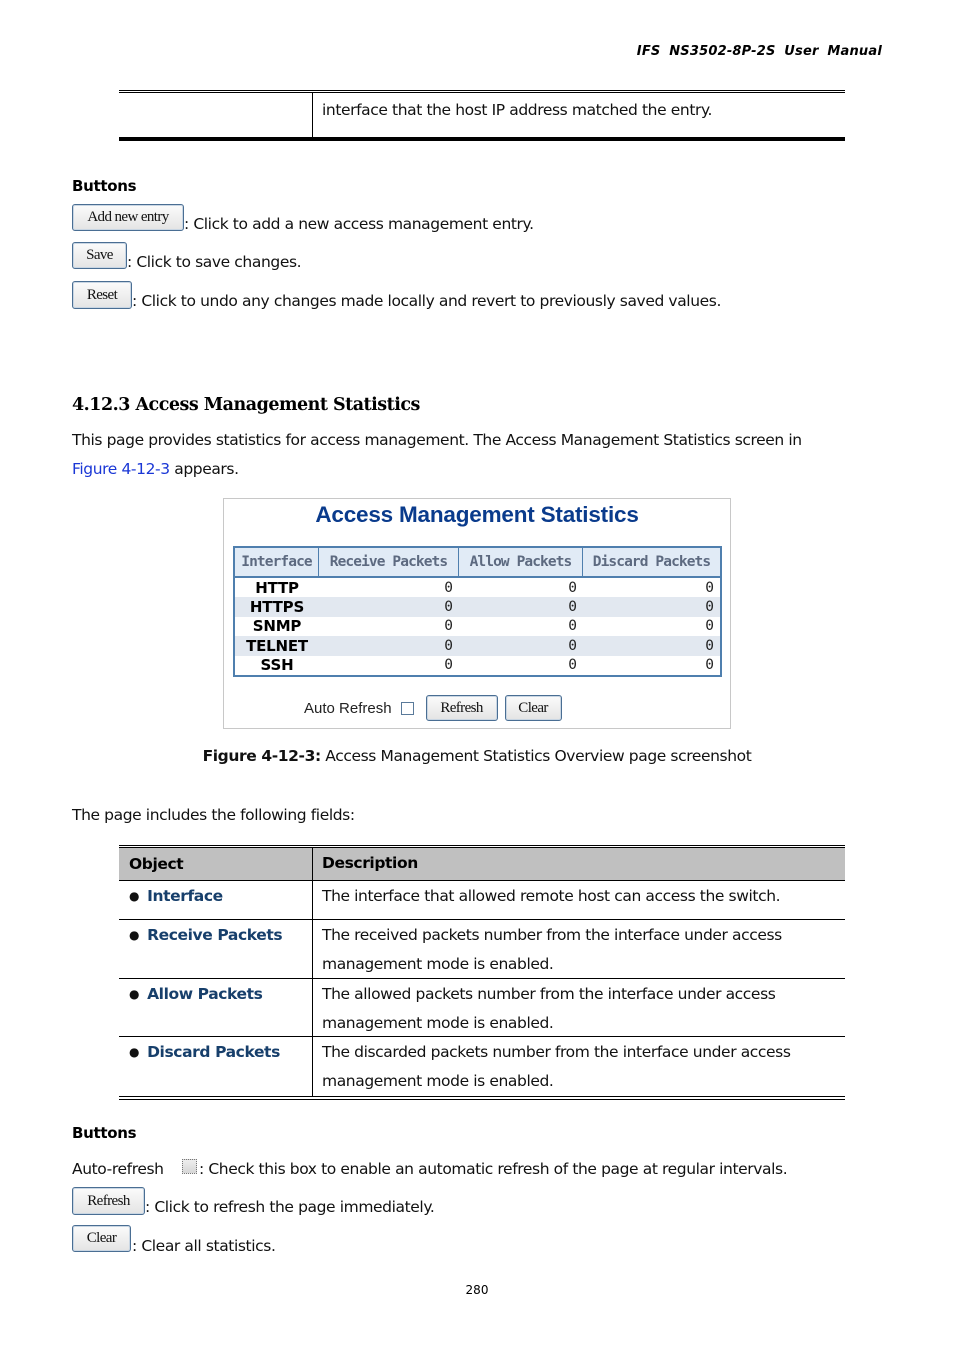 This screenshot has height=1350, width=954. I want to click on auto-refresh-checkbox, so click(407, 708).